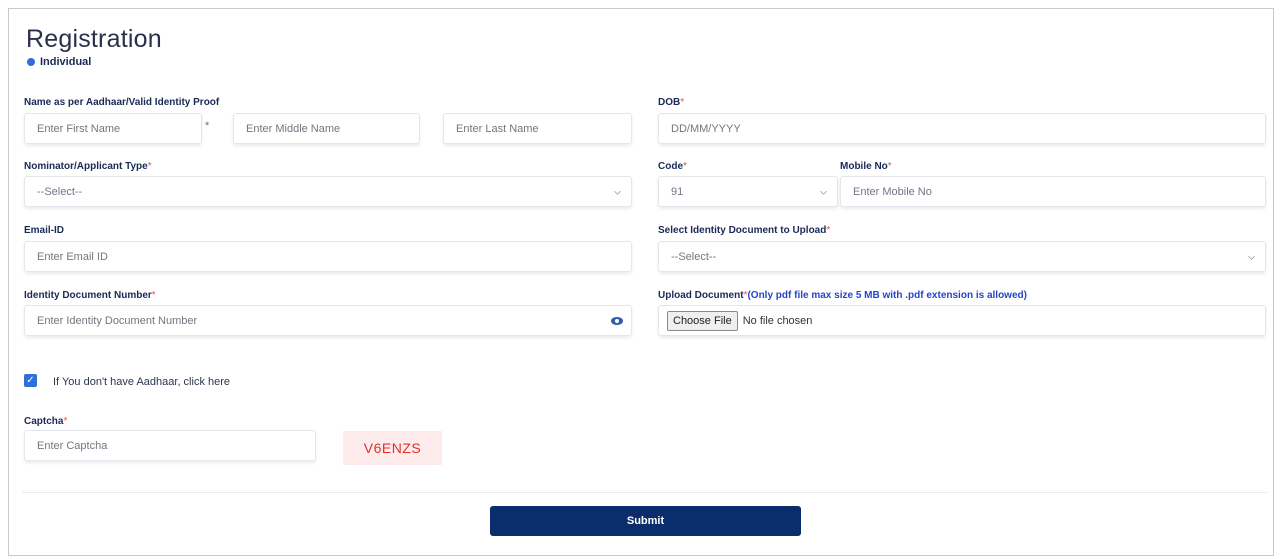 The width and height of the screenshot is (1282, 559). What do you see at coordinates (702, 320) in the screenshot?
I see `choose-file-button: Choose File` at bounding box center [702, 320].